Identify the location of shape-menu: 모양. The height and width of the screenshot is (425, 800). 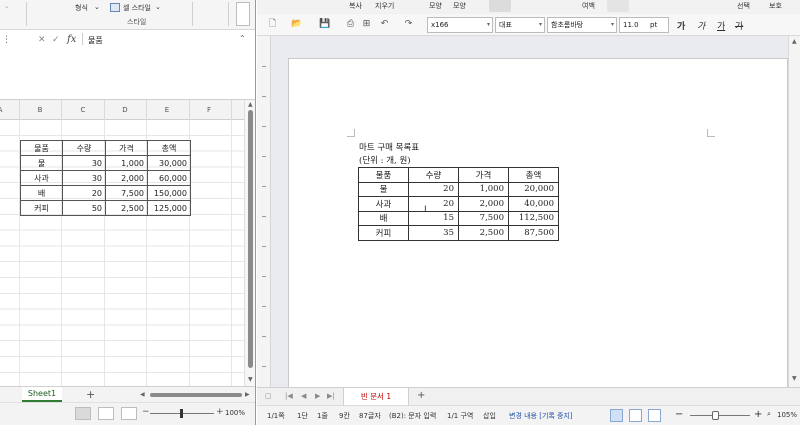
(435, 6).